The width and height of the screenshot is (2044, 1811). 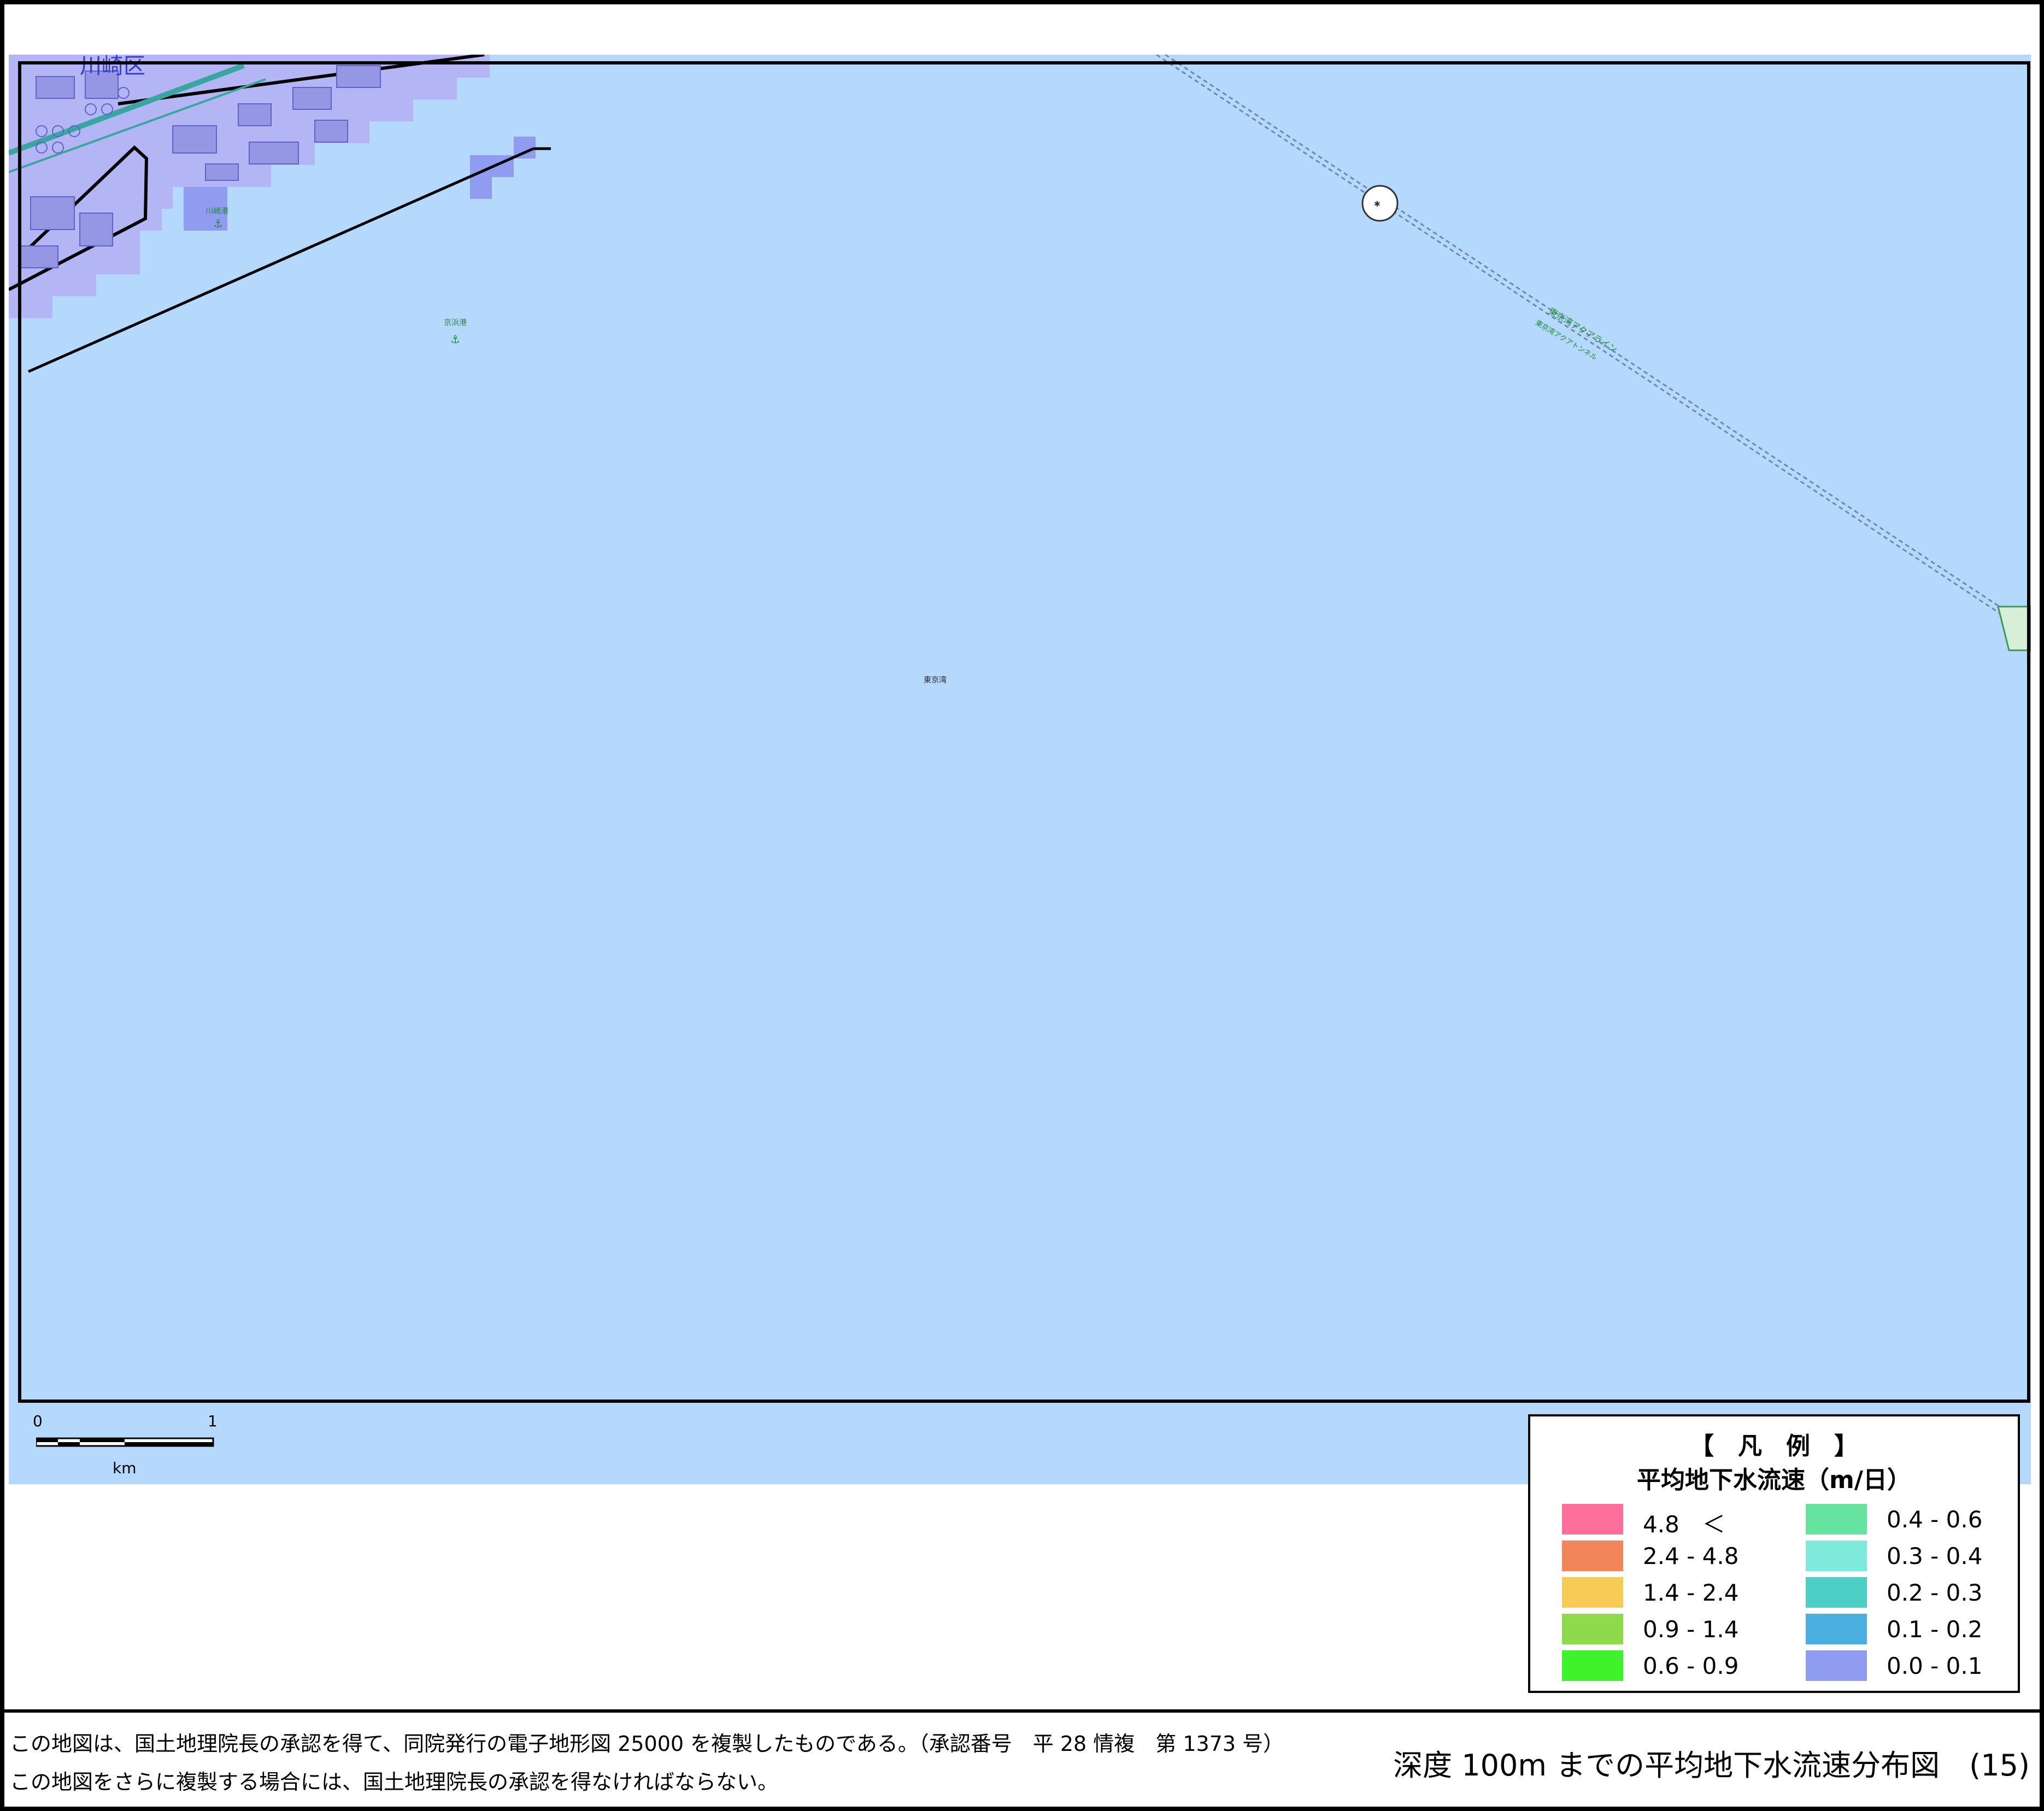 What do you see at coordinates (1684, 1524) in the screenshot?
I see `legend-label: 4.8 ＜` at bounding box center [1684, 1524].